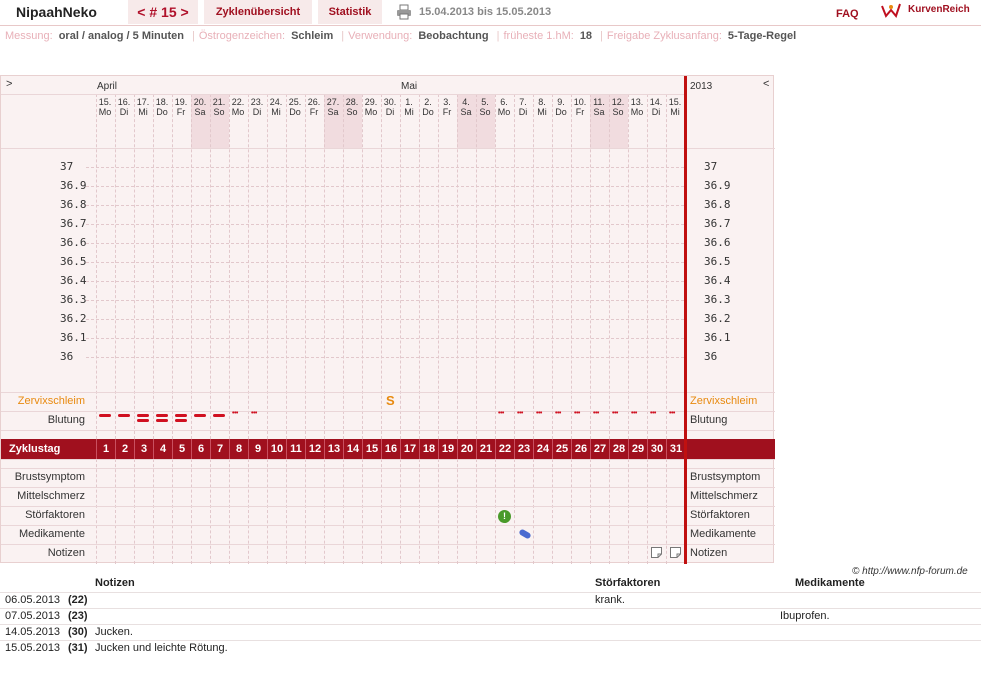  I want to click on day-weekday: Do, so click(295, 112).